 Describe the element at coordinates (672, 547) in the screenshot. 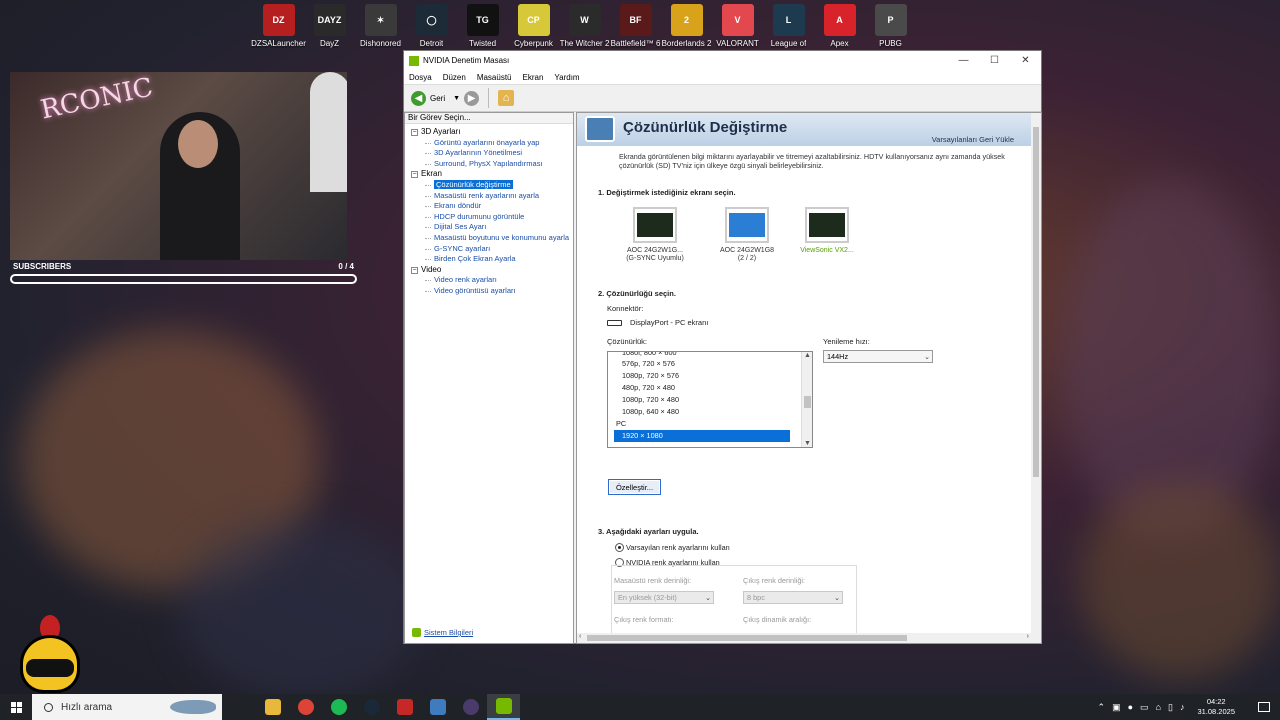

I see `radio-default-colors: Varsayılan renk ayarlarını kullan` at that location.